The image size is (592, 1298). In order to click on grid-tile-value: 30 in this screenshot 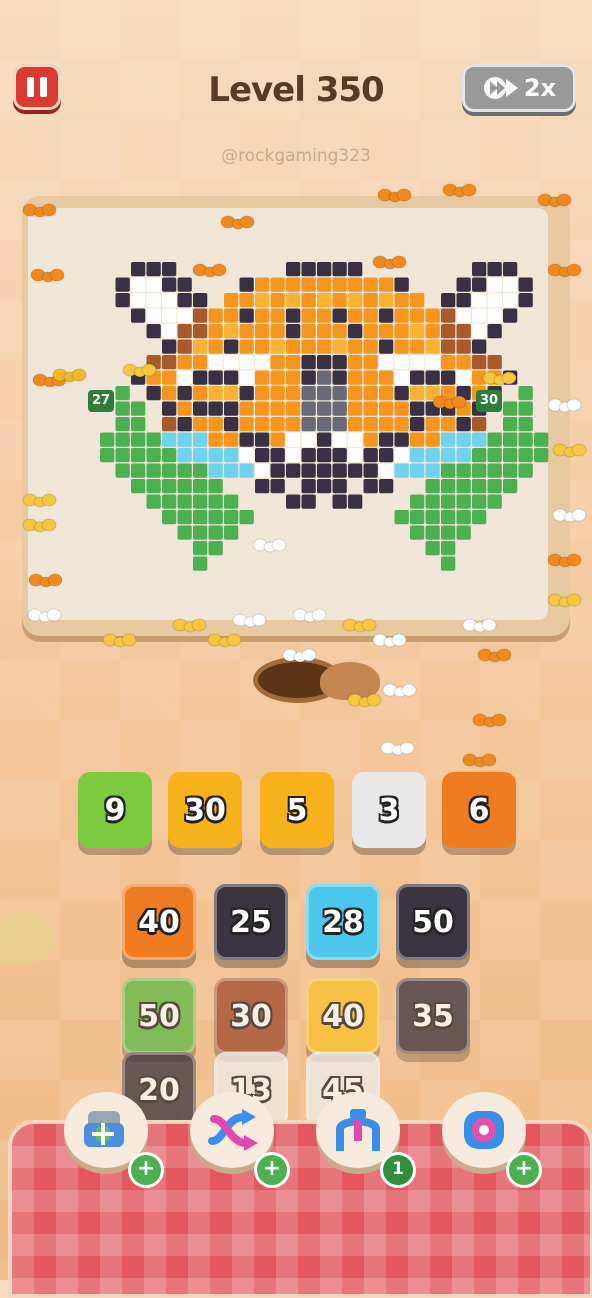, I will do `click(251, 1016)`.